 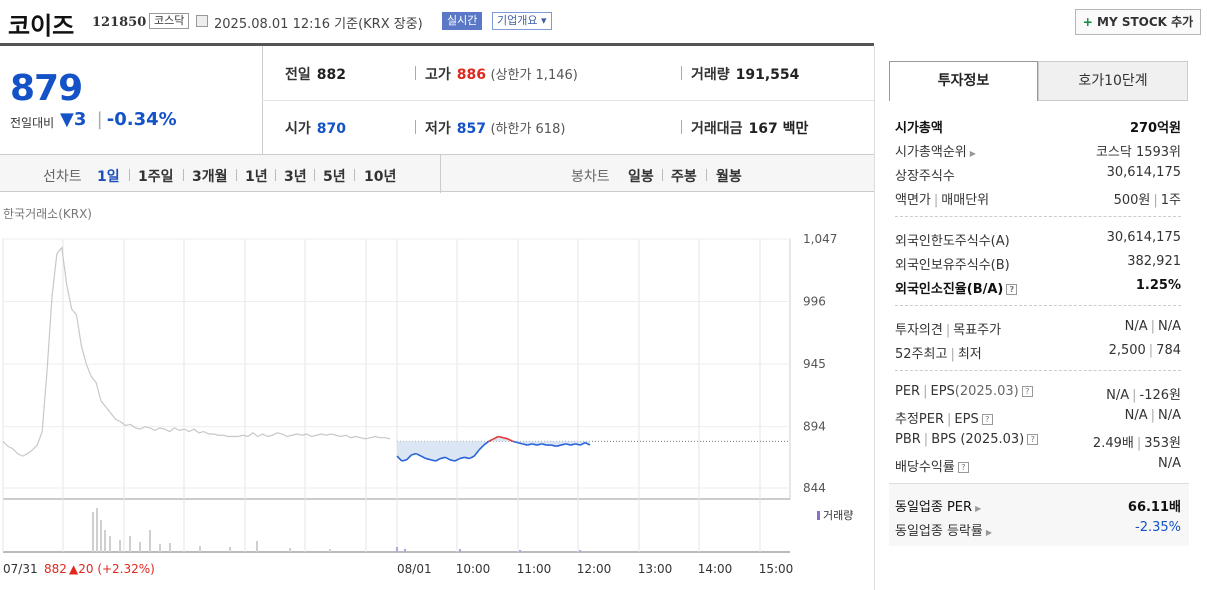 What do you see at coordinates (501, 74) in the screenshot?
I see `stat-high: 고가 886 (상한가 1,146)` at bounding box center [501, 74].